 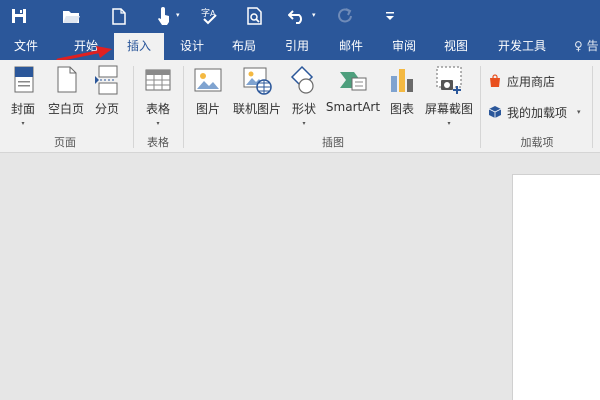 What do you see at coordinates (351, 46) in the screenshot?
I see `tab-mailings: 邮件` at bounding box center [351, 46].